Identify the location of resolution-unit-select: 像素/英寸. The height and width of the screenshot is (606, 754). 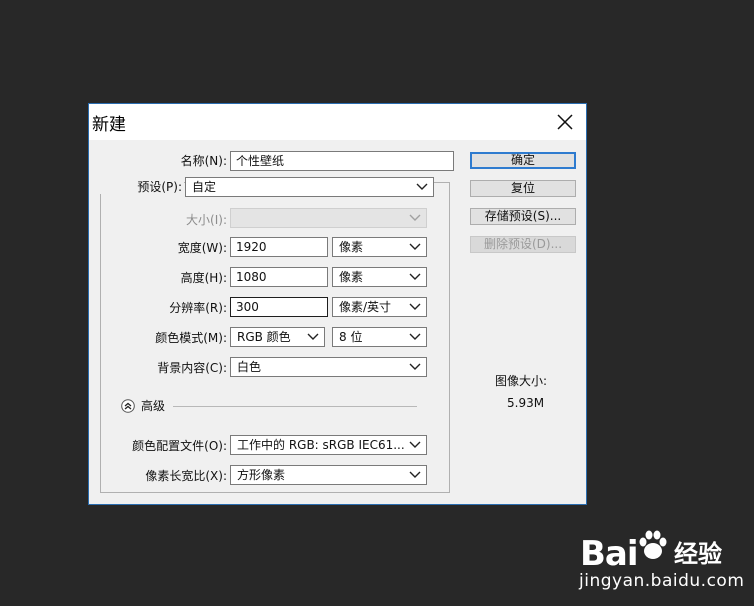
(379, 307).